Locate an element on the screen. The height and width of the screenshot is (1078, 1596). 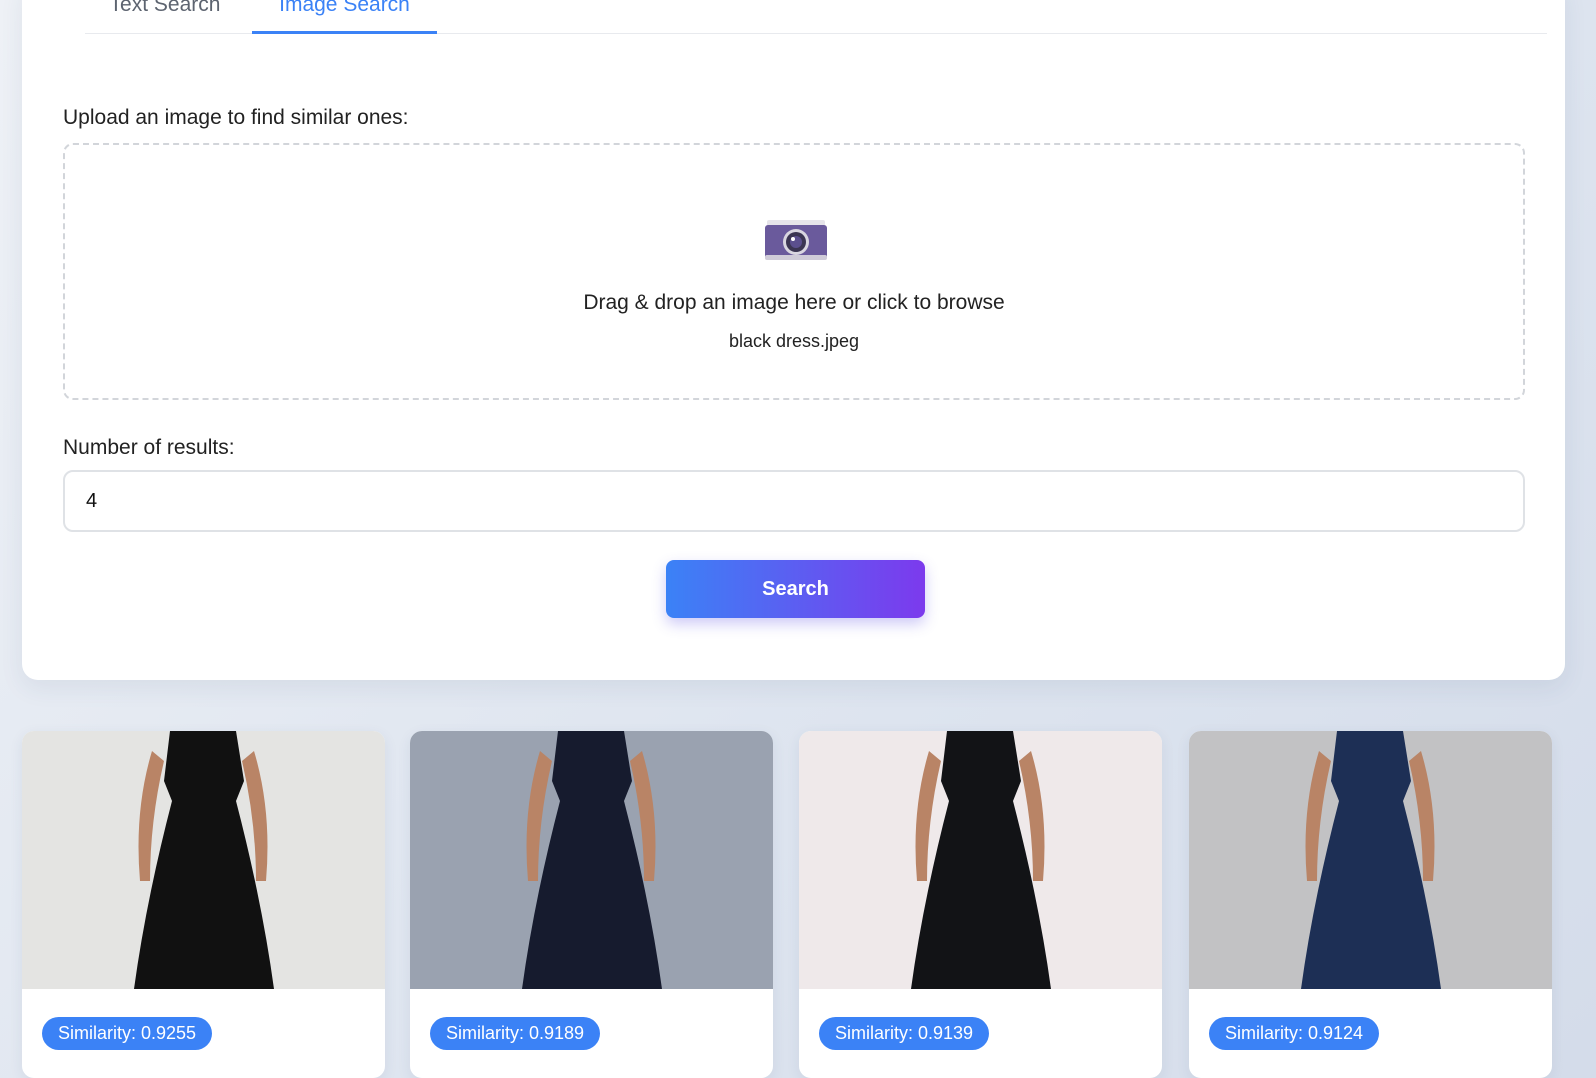
selected-filename: black dress.jpeg is located at coordinates (794, 341).